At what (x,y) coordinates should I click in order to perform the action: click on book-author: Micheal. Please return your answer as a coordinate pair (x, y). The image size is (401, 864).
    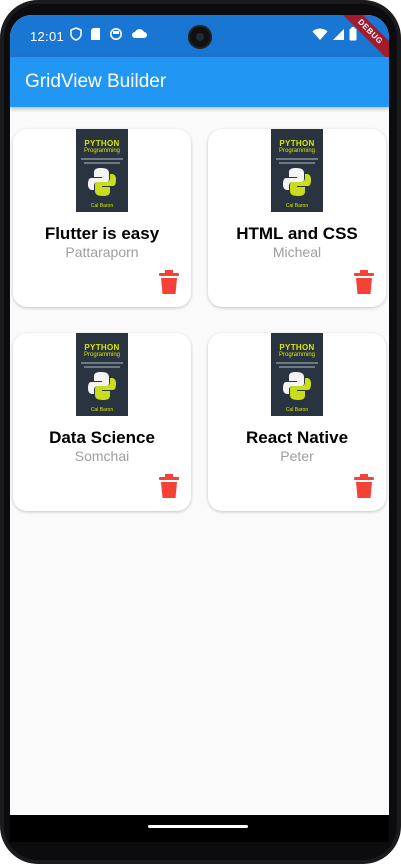
    Looking at the image, I should click on (297, 252).